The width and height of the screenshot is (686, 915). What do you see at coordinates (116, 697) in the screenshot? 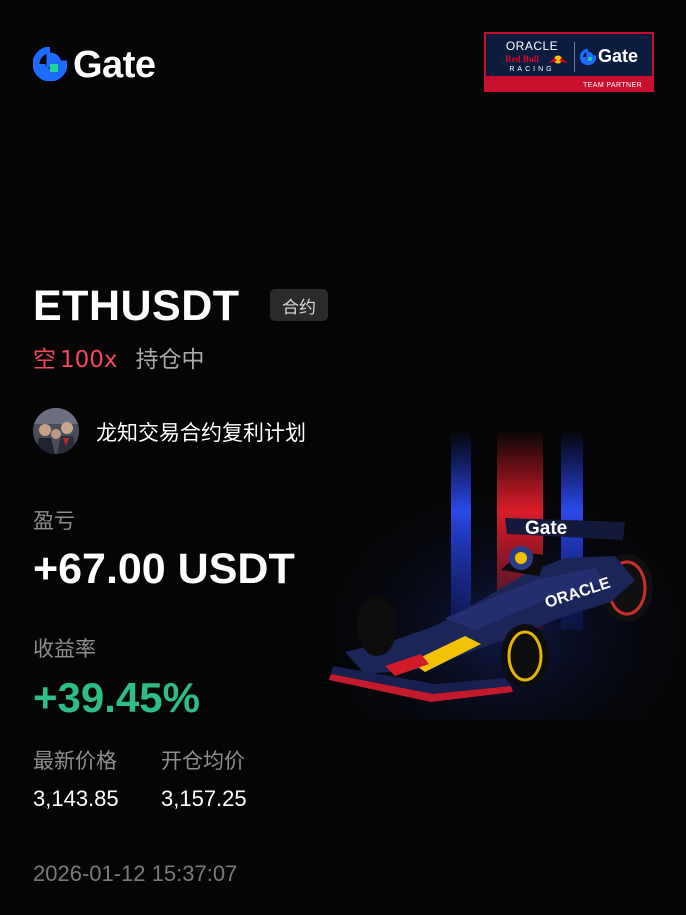
I see `roi-value: +39.45%` at bounding box center [116, 697].